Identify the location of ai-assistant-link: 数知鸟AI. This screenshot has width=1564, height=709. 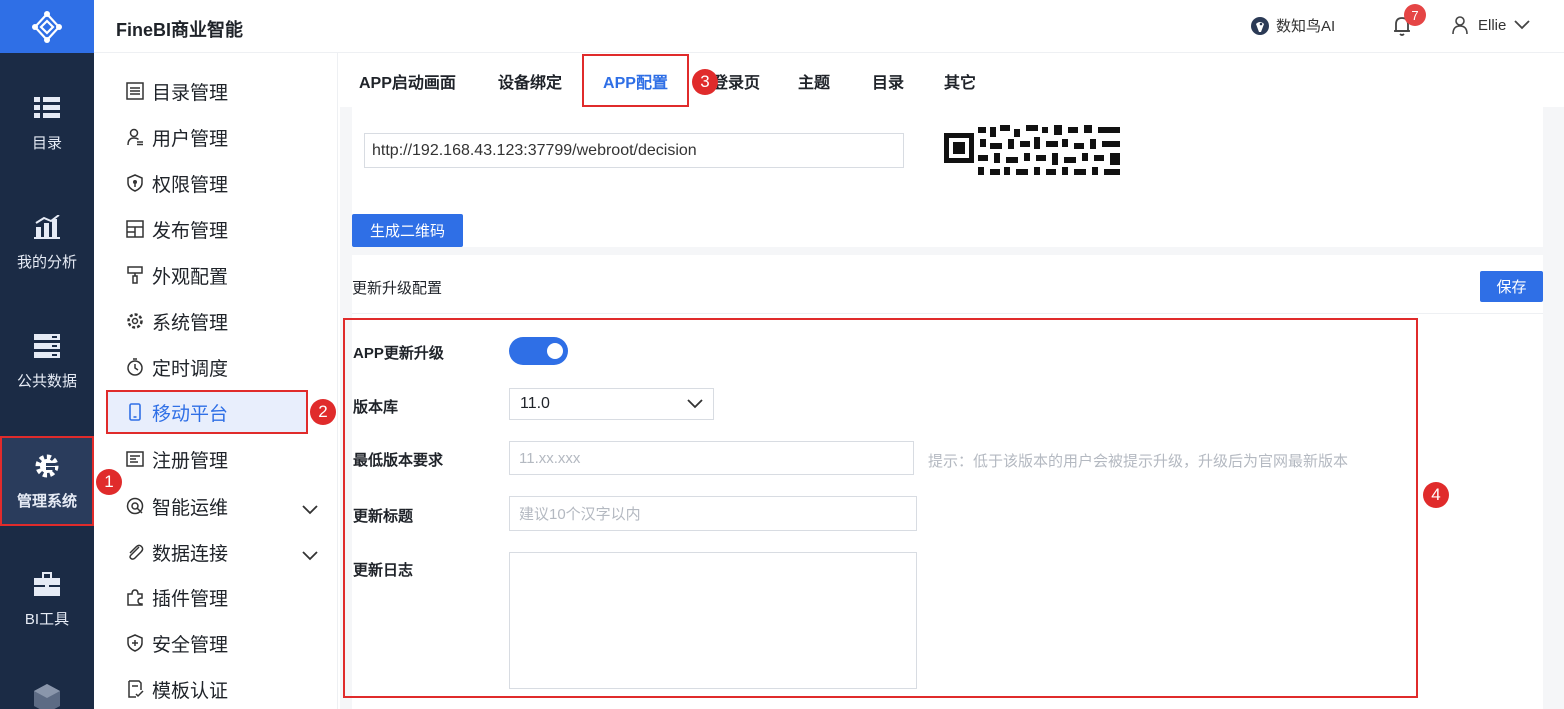
(1292, 25).